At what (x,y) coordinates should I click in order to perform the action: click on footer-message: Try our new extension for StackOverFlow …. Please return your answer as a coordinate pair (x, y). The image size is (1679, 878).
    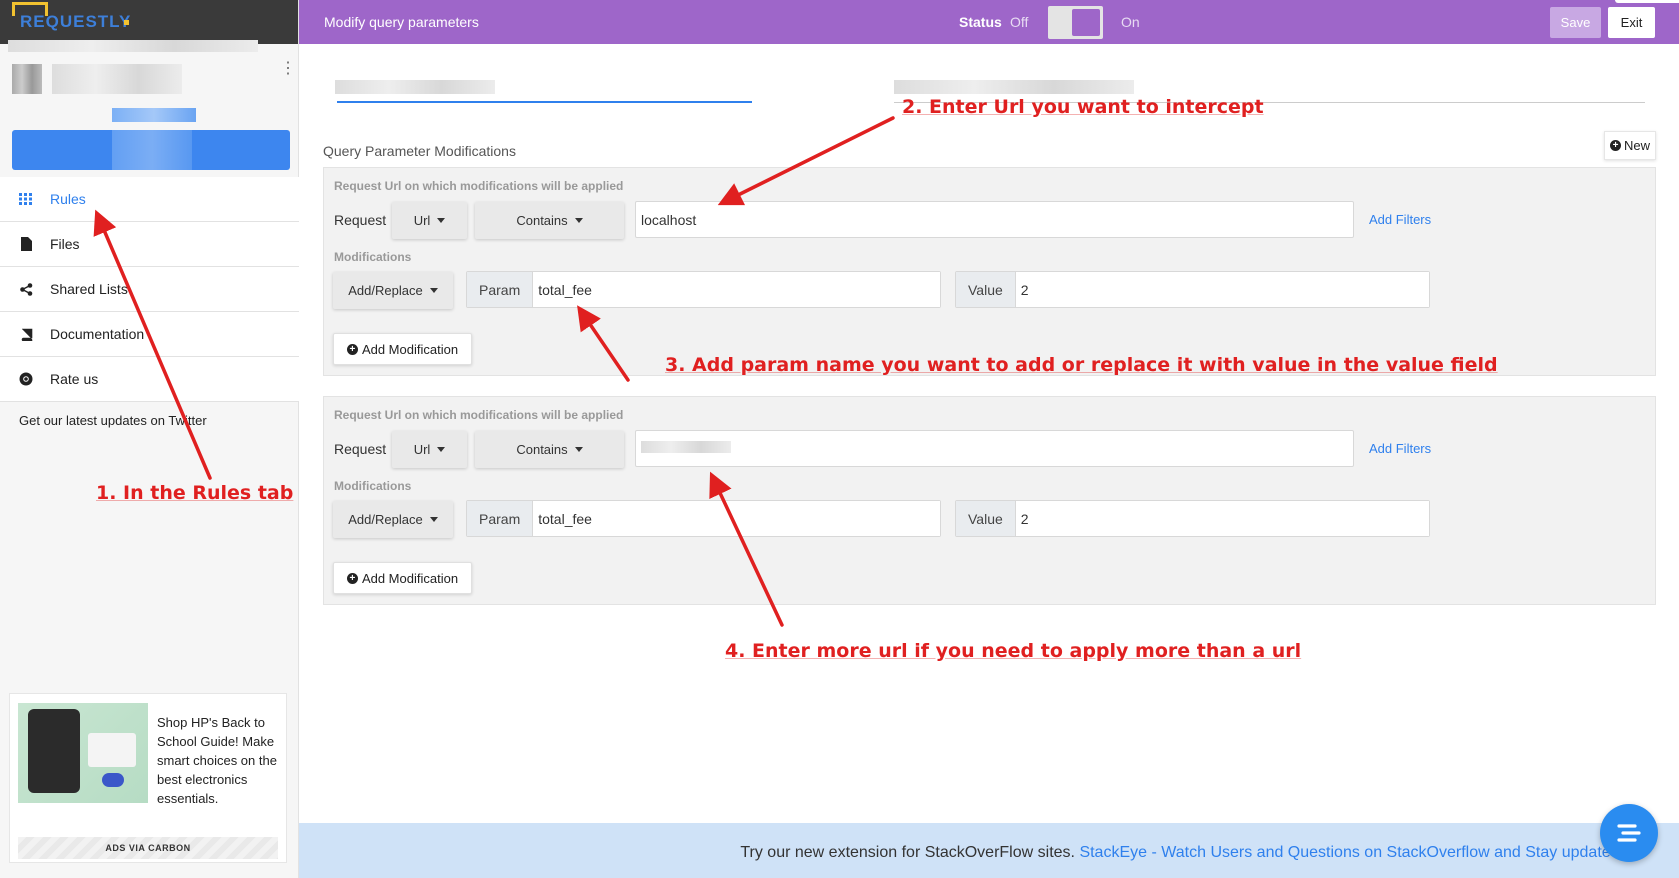
    Looking at the image, I should click on (907, 852).